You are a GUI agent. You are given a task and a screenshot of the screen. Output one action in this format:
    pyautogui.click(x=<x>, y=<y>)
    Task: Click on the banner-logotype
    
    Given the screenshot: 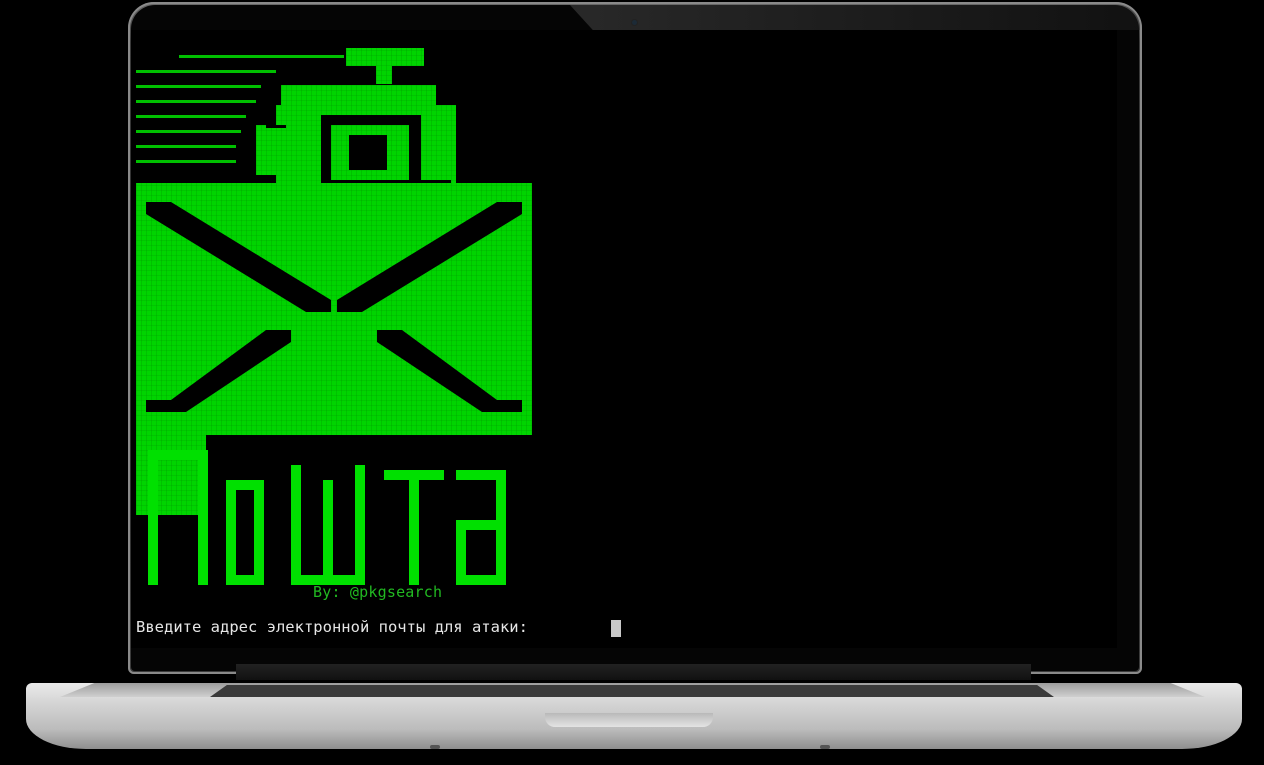 What is the action you would take?
    pyautogui.click(x=327, y=517)
    